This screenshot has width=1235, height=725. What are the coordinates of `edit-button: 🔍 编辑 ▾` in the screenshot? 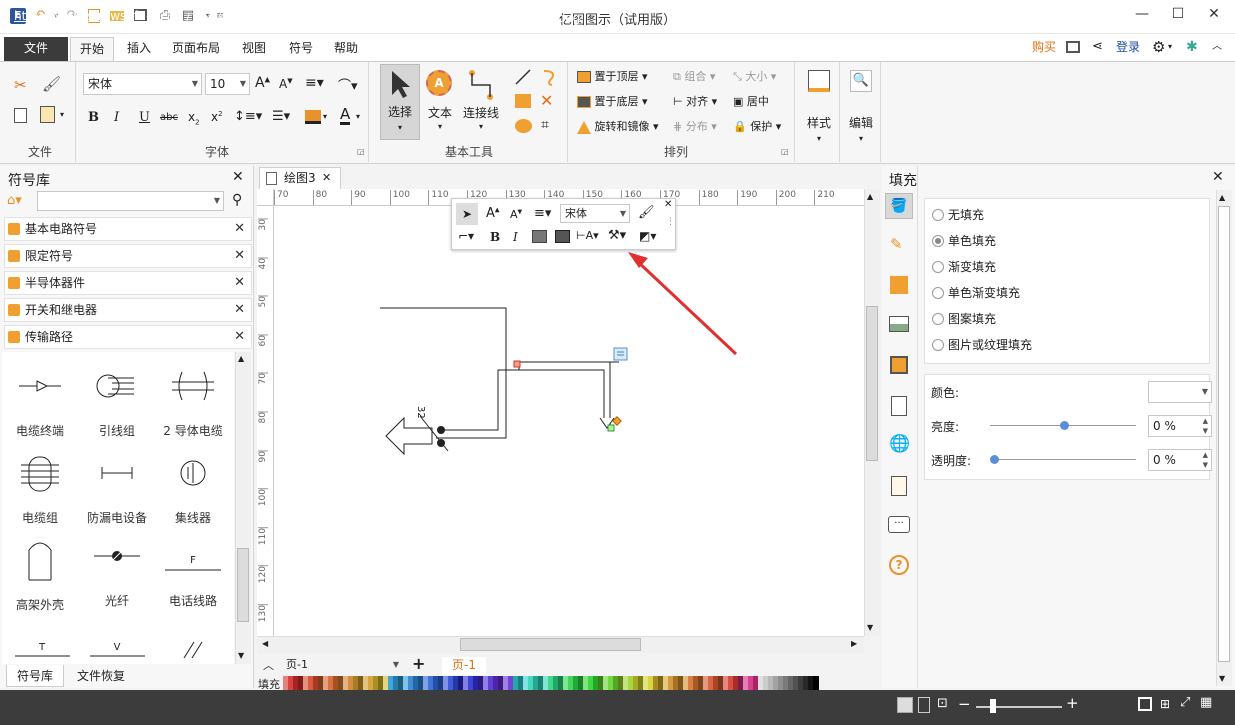 It's located at (861, 106).